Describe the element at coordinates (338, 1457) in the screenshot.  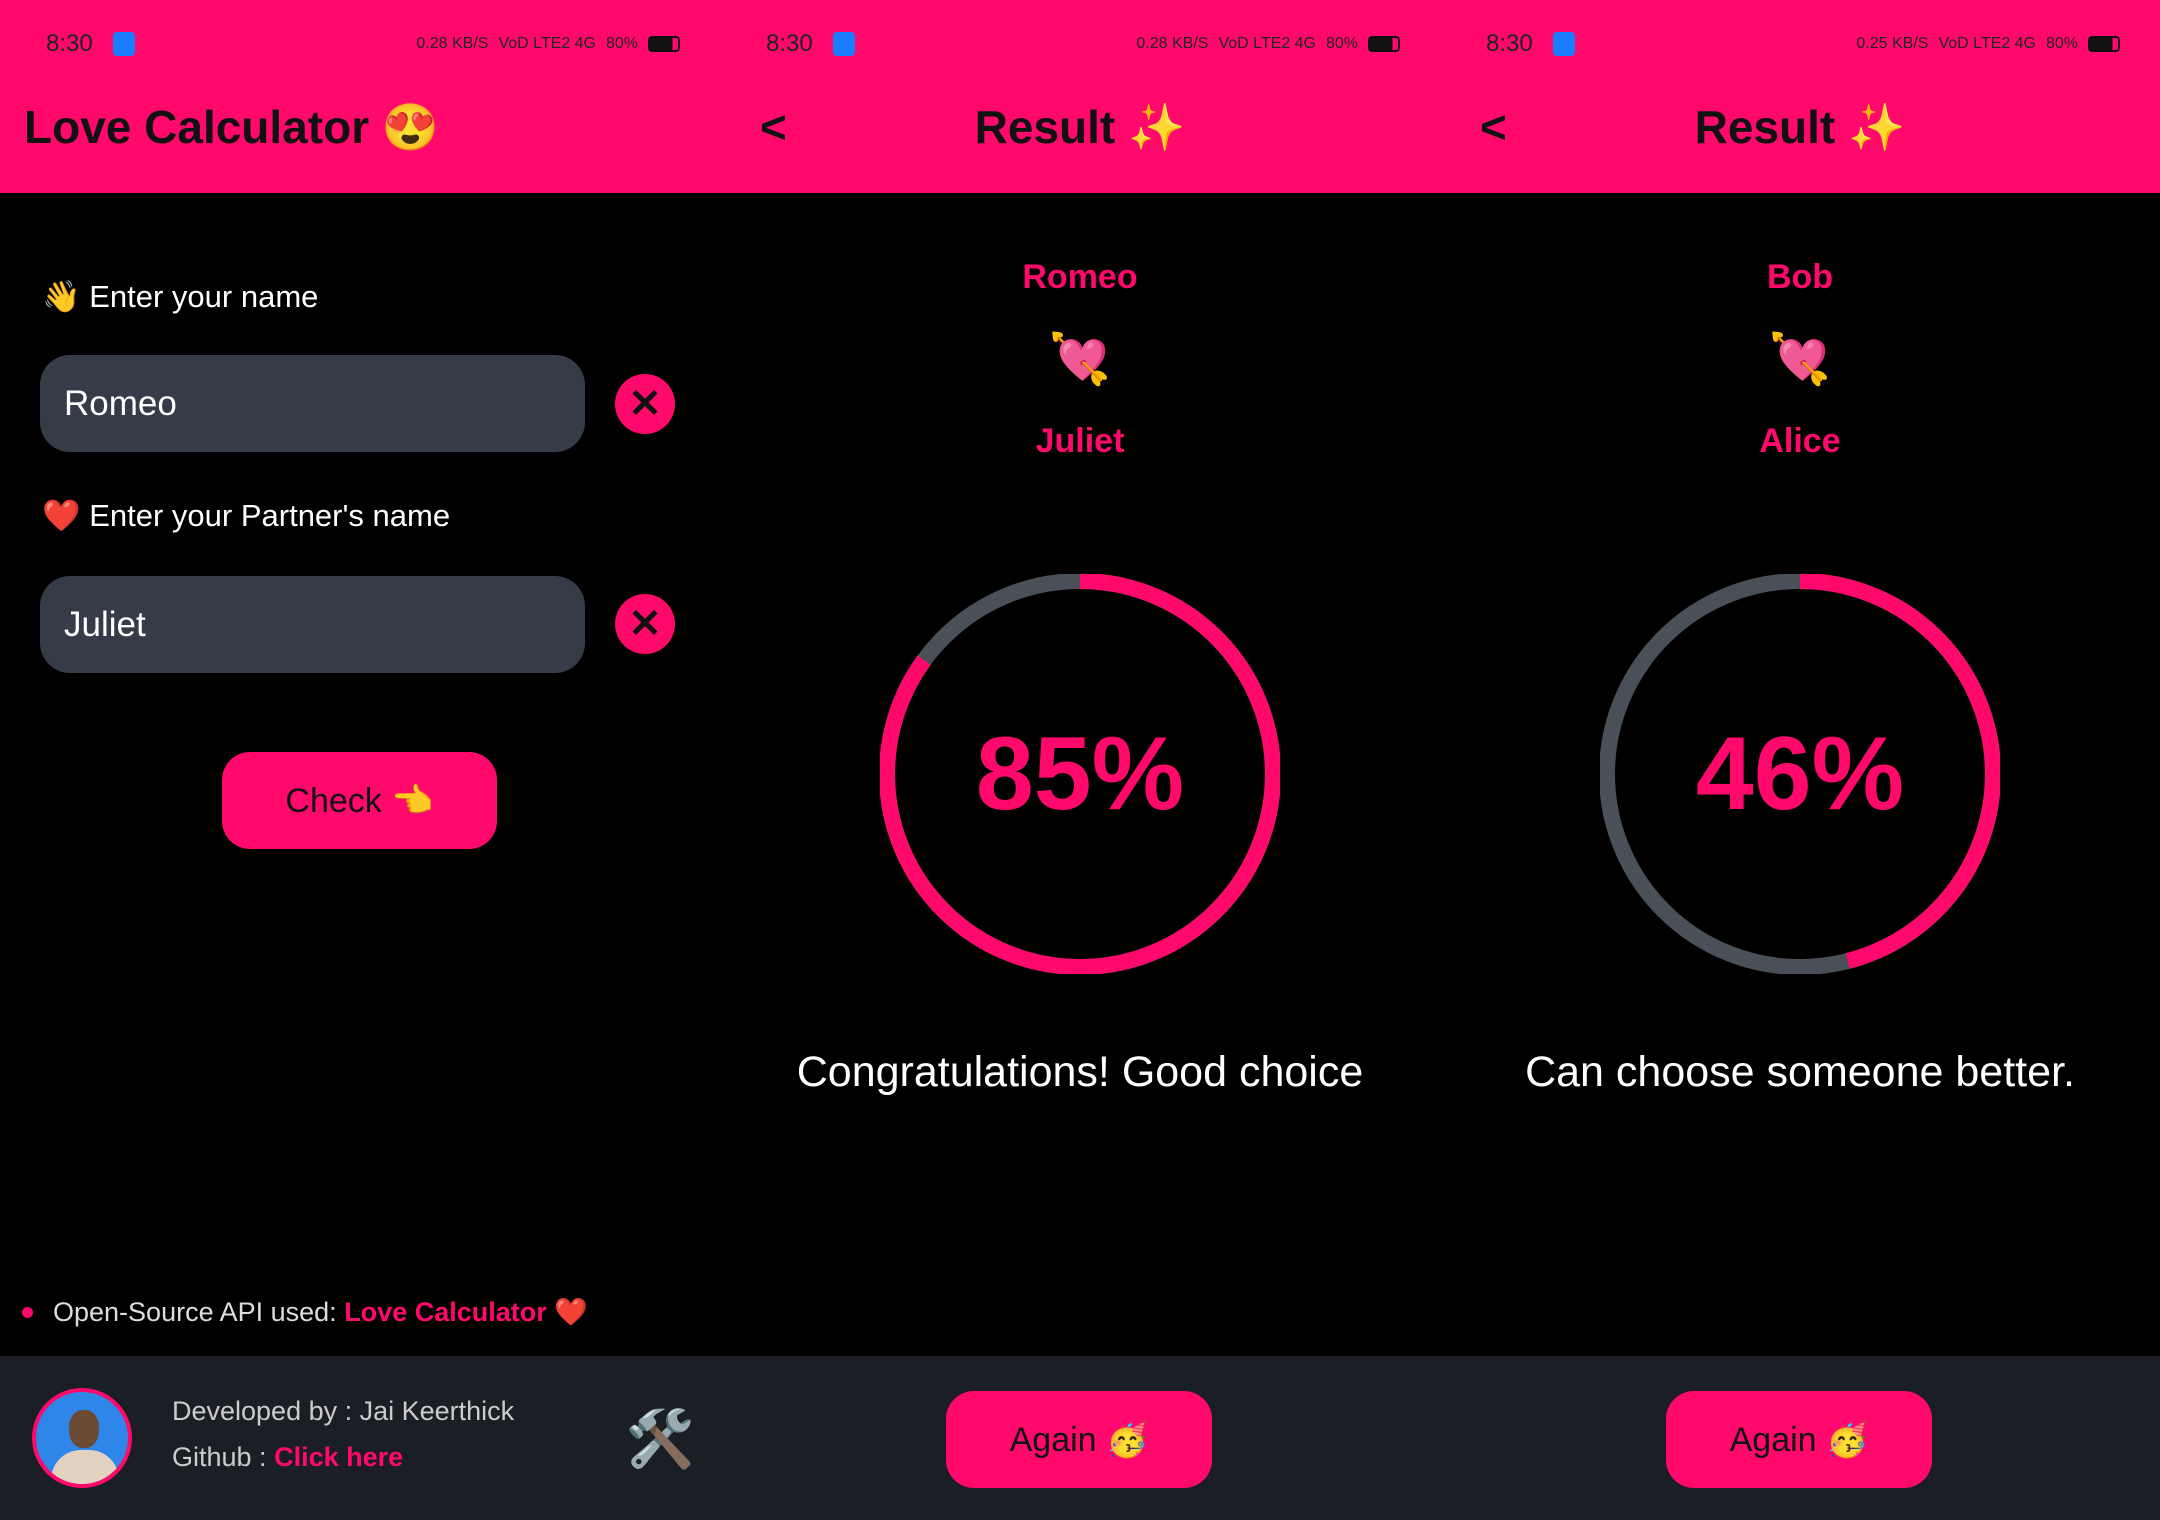
I see `github-link: Click here` at that location.